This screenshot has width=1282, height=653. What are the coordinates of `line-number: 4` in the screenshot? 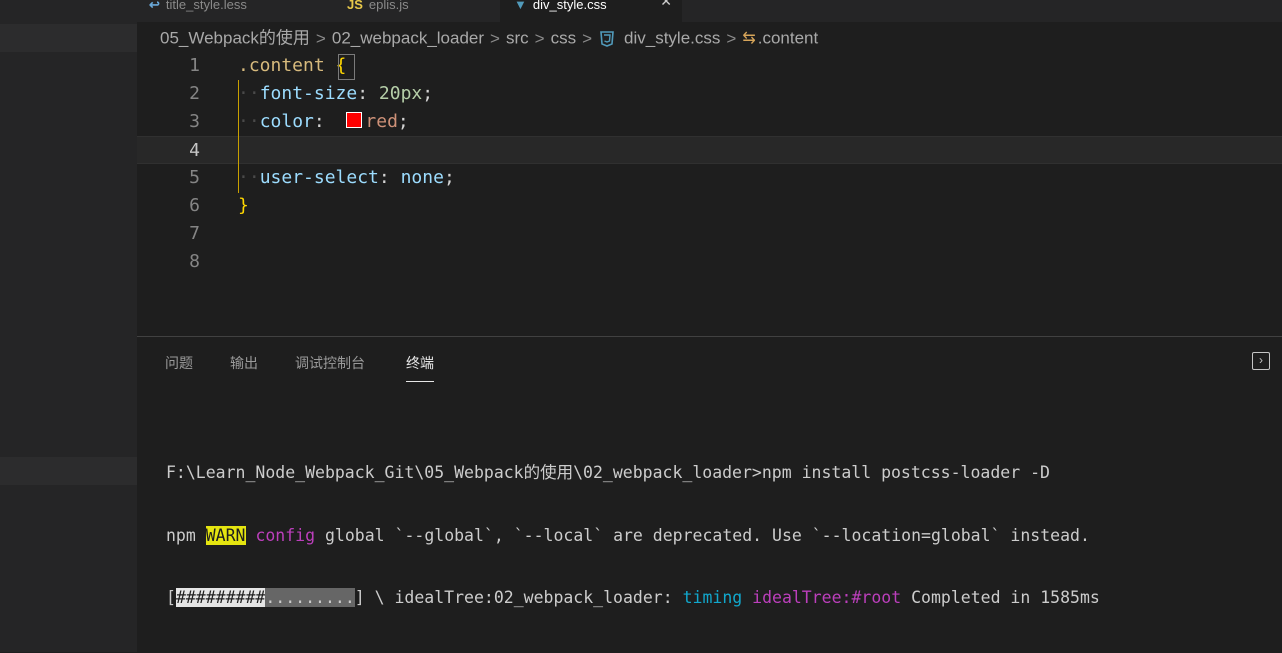 It's located at (194, 150).